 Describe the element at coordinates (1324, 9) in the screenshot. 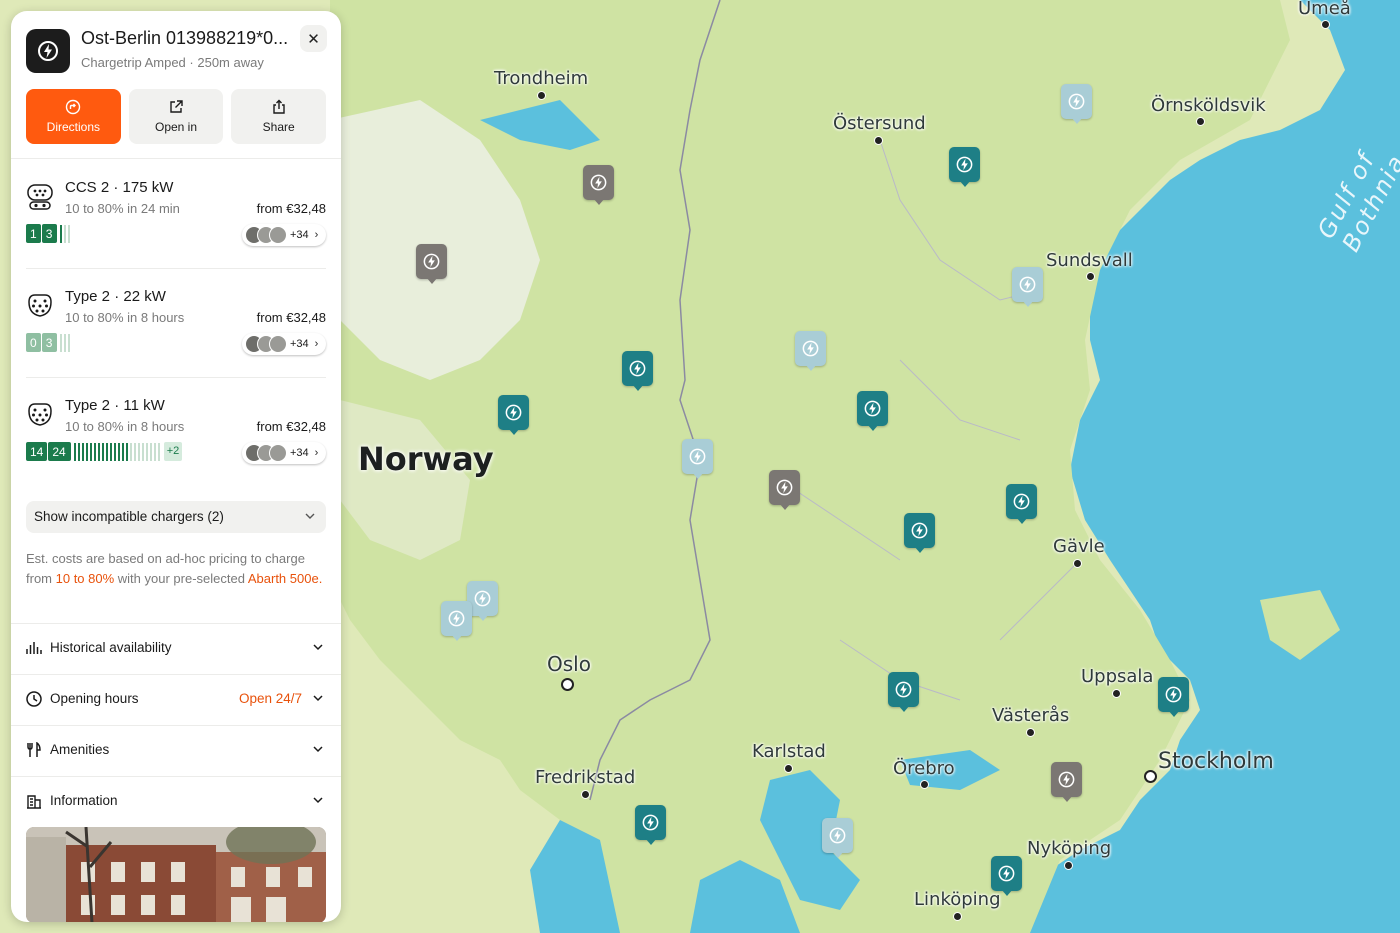

I see `city-label: Umeå` at that location.